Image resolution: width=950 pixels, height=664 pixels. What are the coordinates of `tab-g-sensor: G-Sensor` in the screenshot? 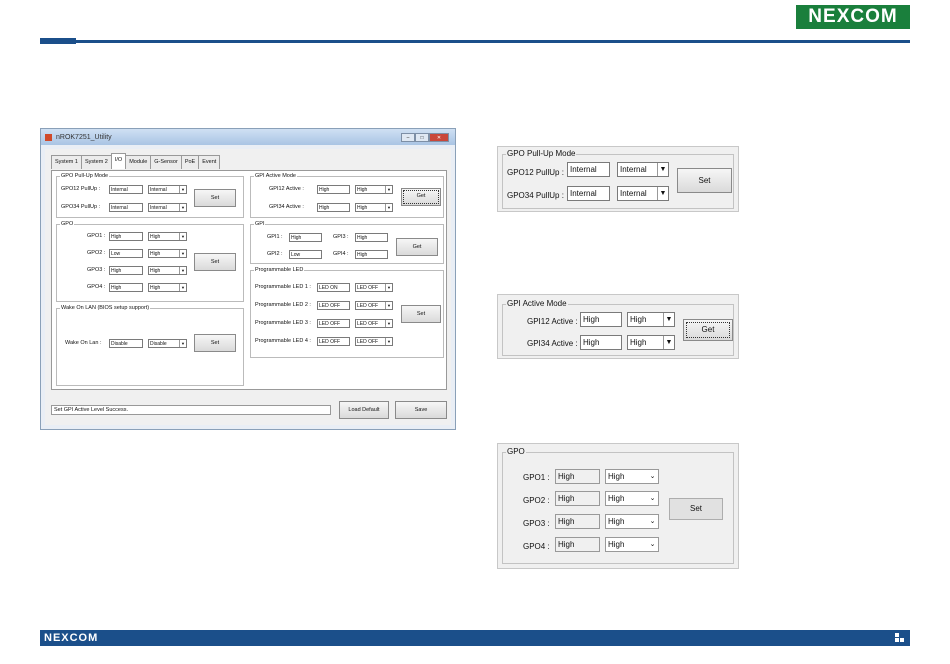 It's located at (166, 162).